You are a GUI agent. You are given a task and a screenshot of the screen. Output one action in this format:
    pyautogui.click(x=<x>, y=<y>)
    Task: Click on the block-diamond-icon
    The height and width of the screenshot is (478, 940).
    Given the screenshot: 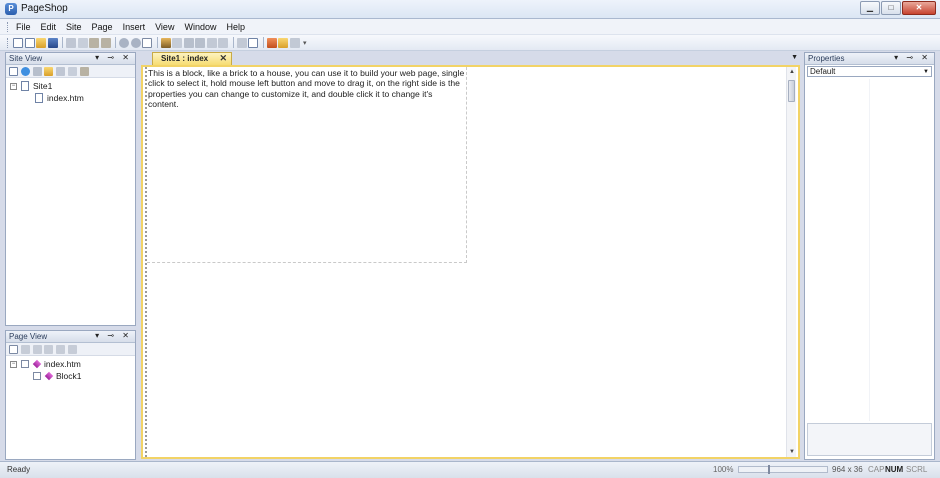 What is the action you would take?
    pyautogui.click(x=49, y=376)
    